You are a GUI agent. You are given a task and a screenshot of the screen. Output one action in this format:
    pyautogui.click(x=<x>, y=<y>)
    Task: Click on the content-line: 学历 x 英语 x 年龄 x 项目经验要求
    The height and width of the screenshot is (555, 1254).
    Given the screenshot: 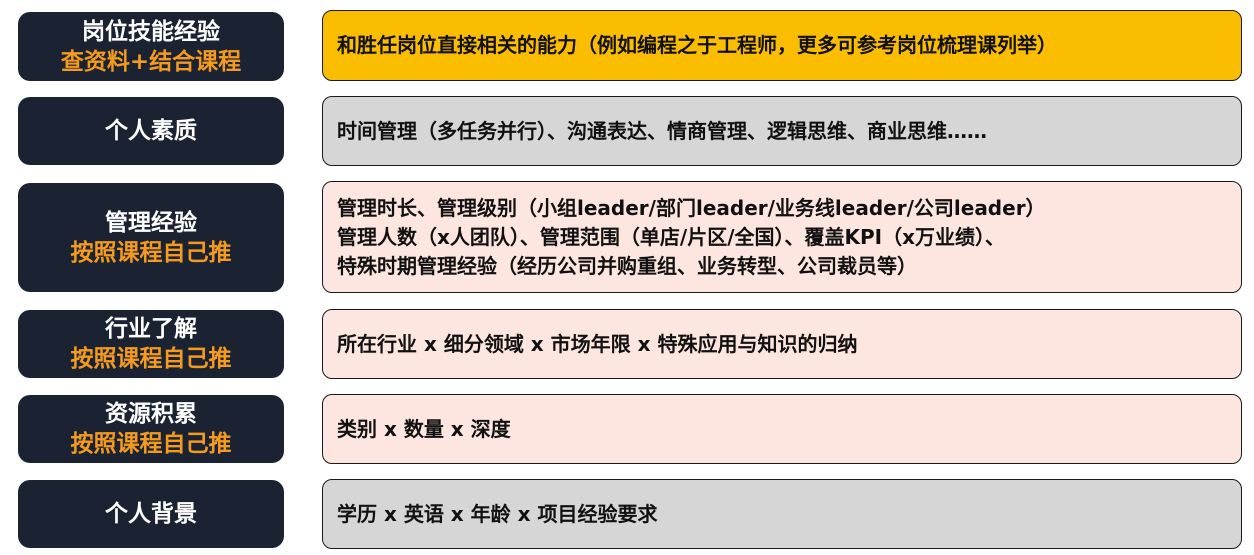 What is the action you would take?
    pyautogui.click(x=497, y=513)
    